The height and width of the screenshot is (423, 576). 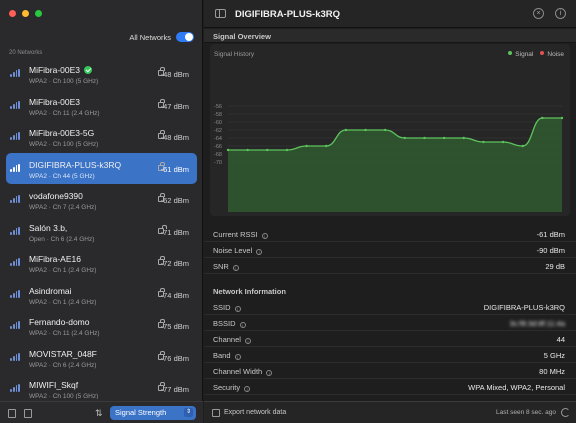 I want to click on signal-overview-header: Signal Overview, so click(x=390, y=36).